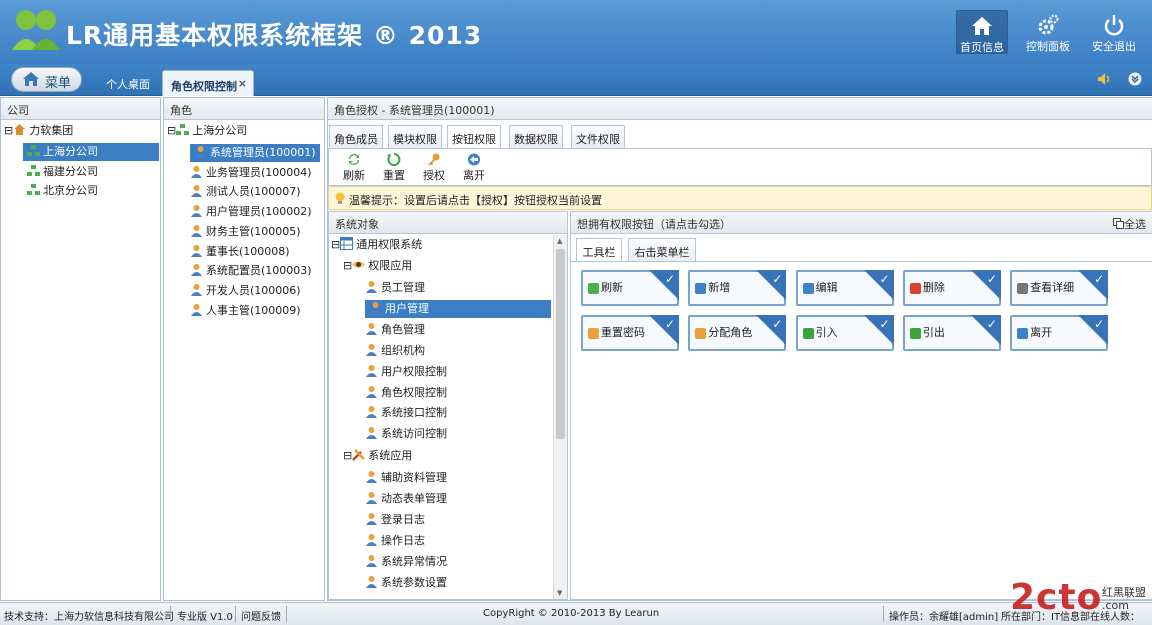 This screenshot has height=625, width=1152. What do you see at coordinates (630, 333) in the screenshot?
I see `permission-button: 重置密码 ✓` at bounding box center [630, 333].